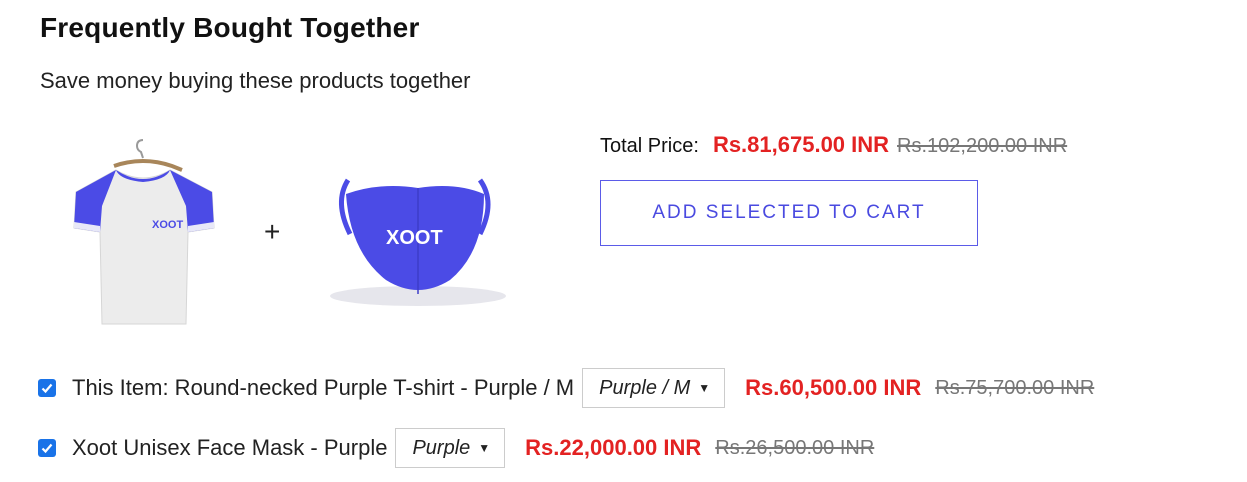 The width and height of the screenshot is (1247, 482). I want to click on total-compare-price: Rs.102,200.00 INR, so click(982, 146).